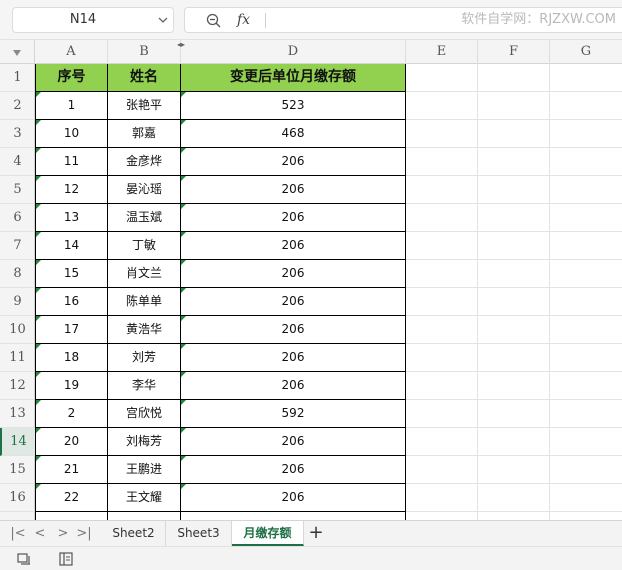 The width and height of the screenshot is (622, 570). What do you see at coordinates (71, 78) in the screenshot?
I see `table-header-seq: 序号` at bounding box center [71, 78].